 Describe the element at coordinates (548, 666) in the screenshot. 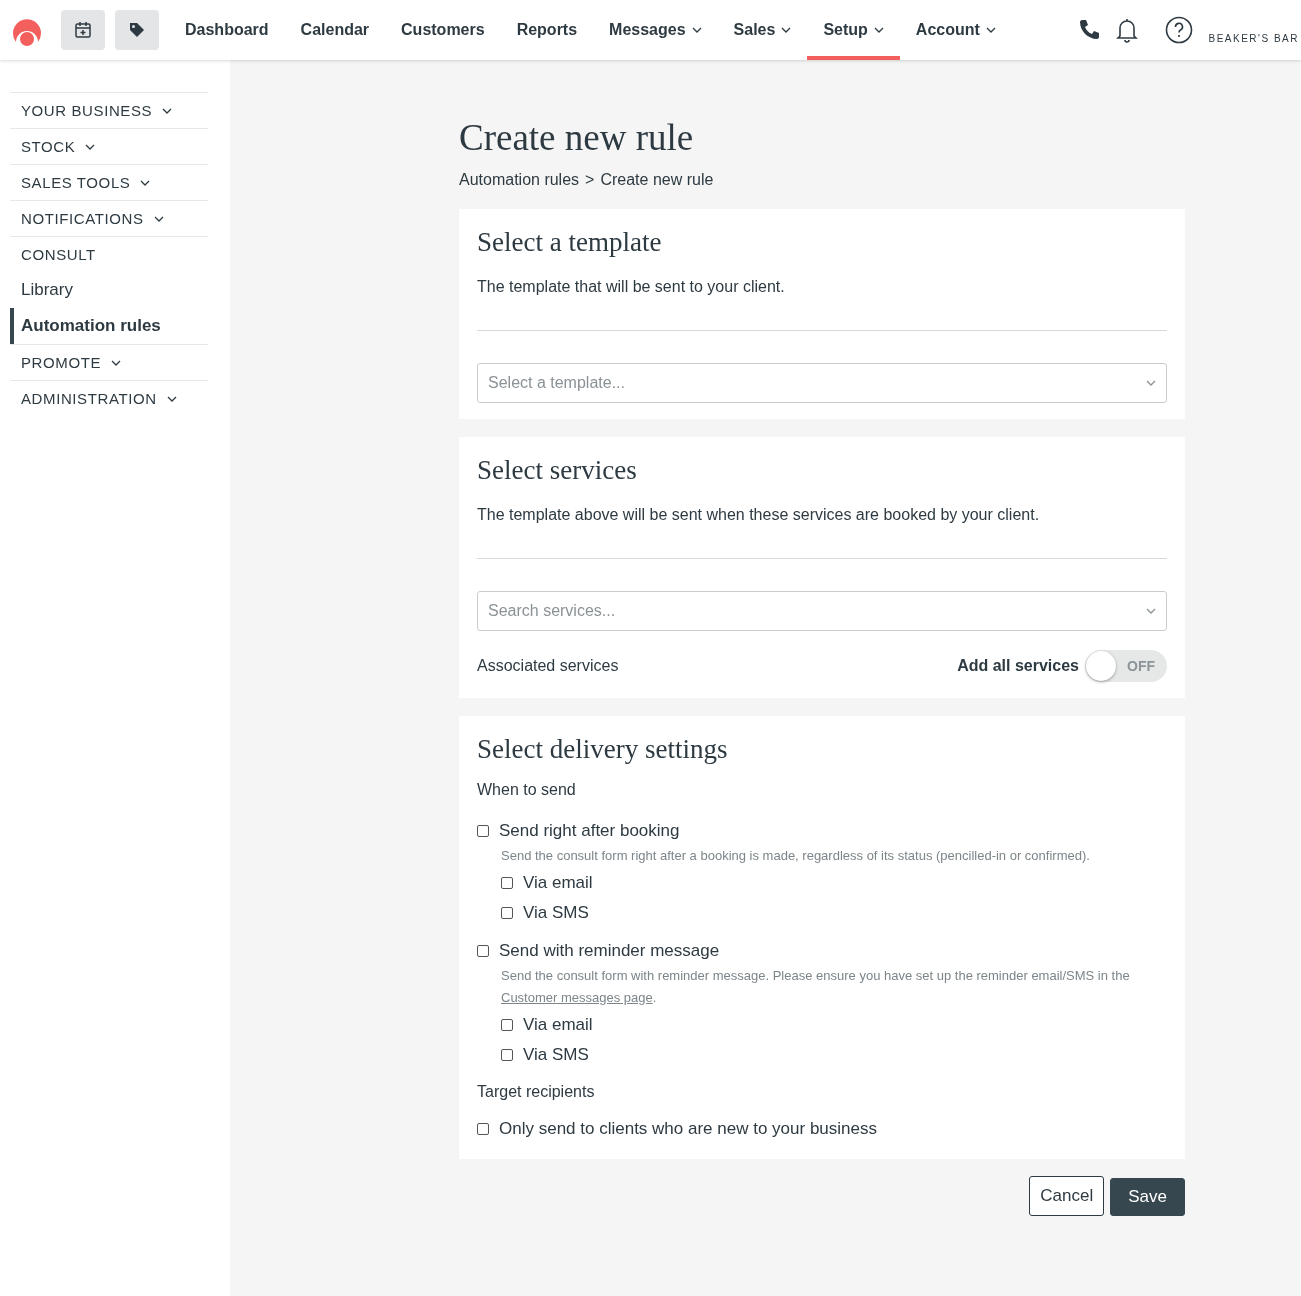

I see `associated-services-label: Associated services` at that location.